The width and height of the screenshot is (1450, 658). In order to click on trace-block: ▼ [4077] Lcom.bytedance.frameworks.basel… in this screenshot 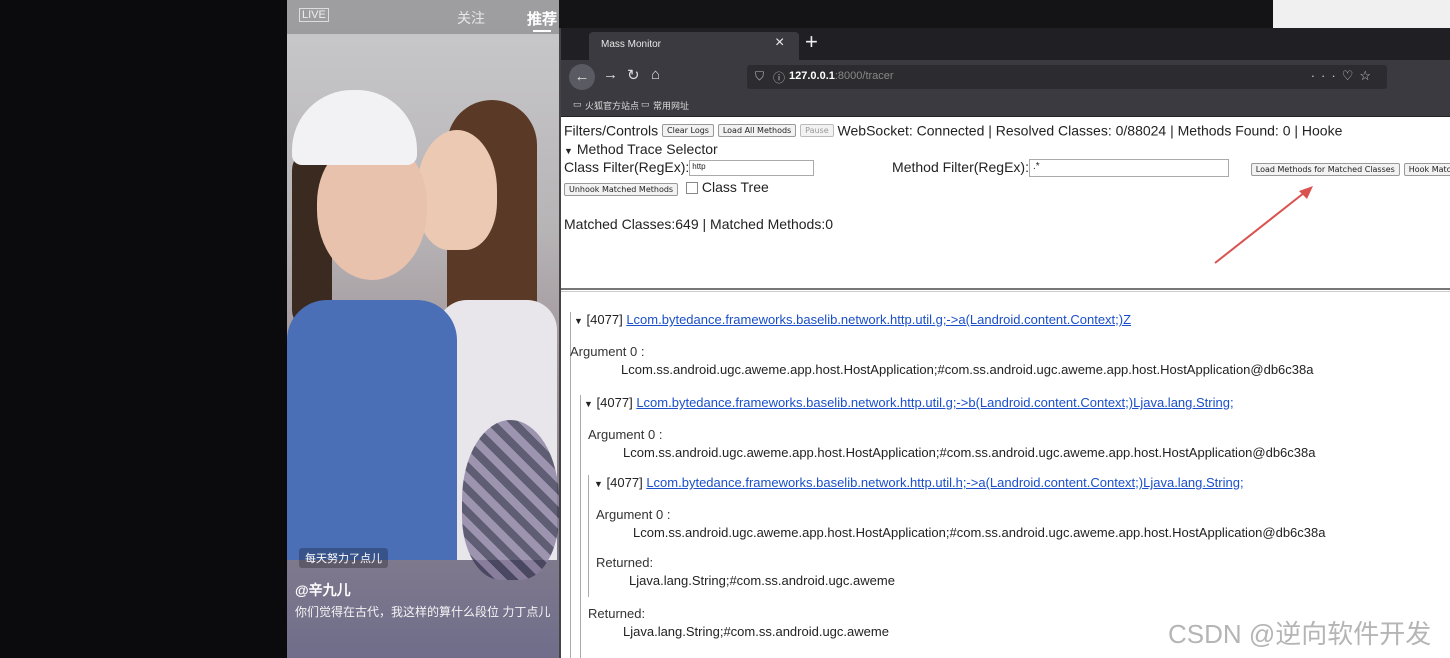, I will do `click(1013, 536)`.